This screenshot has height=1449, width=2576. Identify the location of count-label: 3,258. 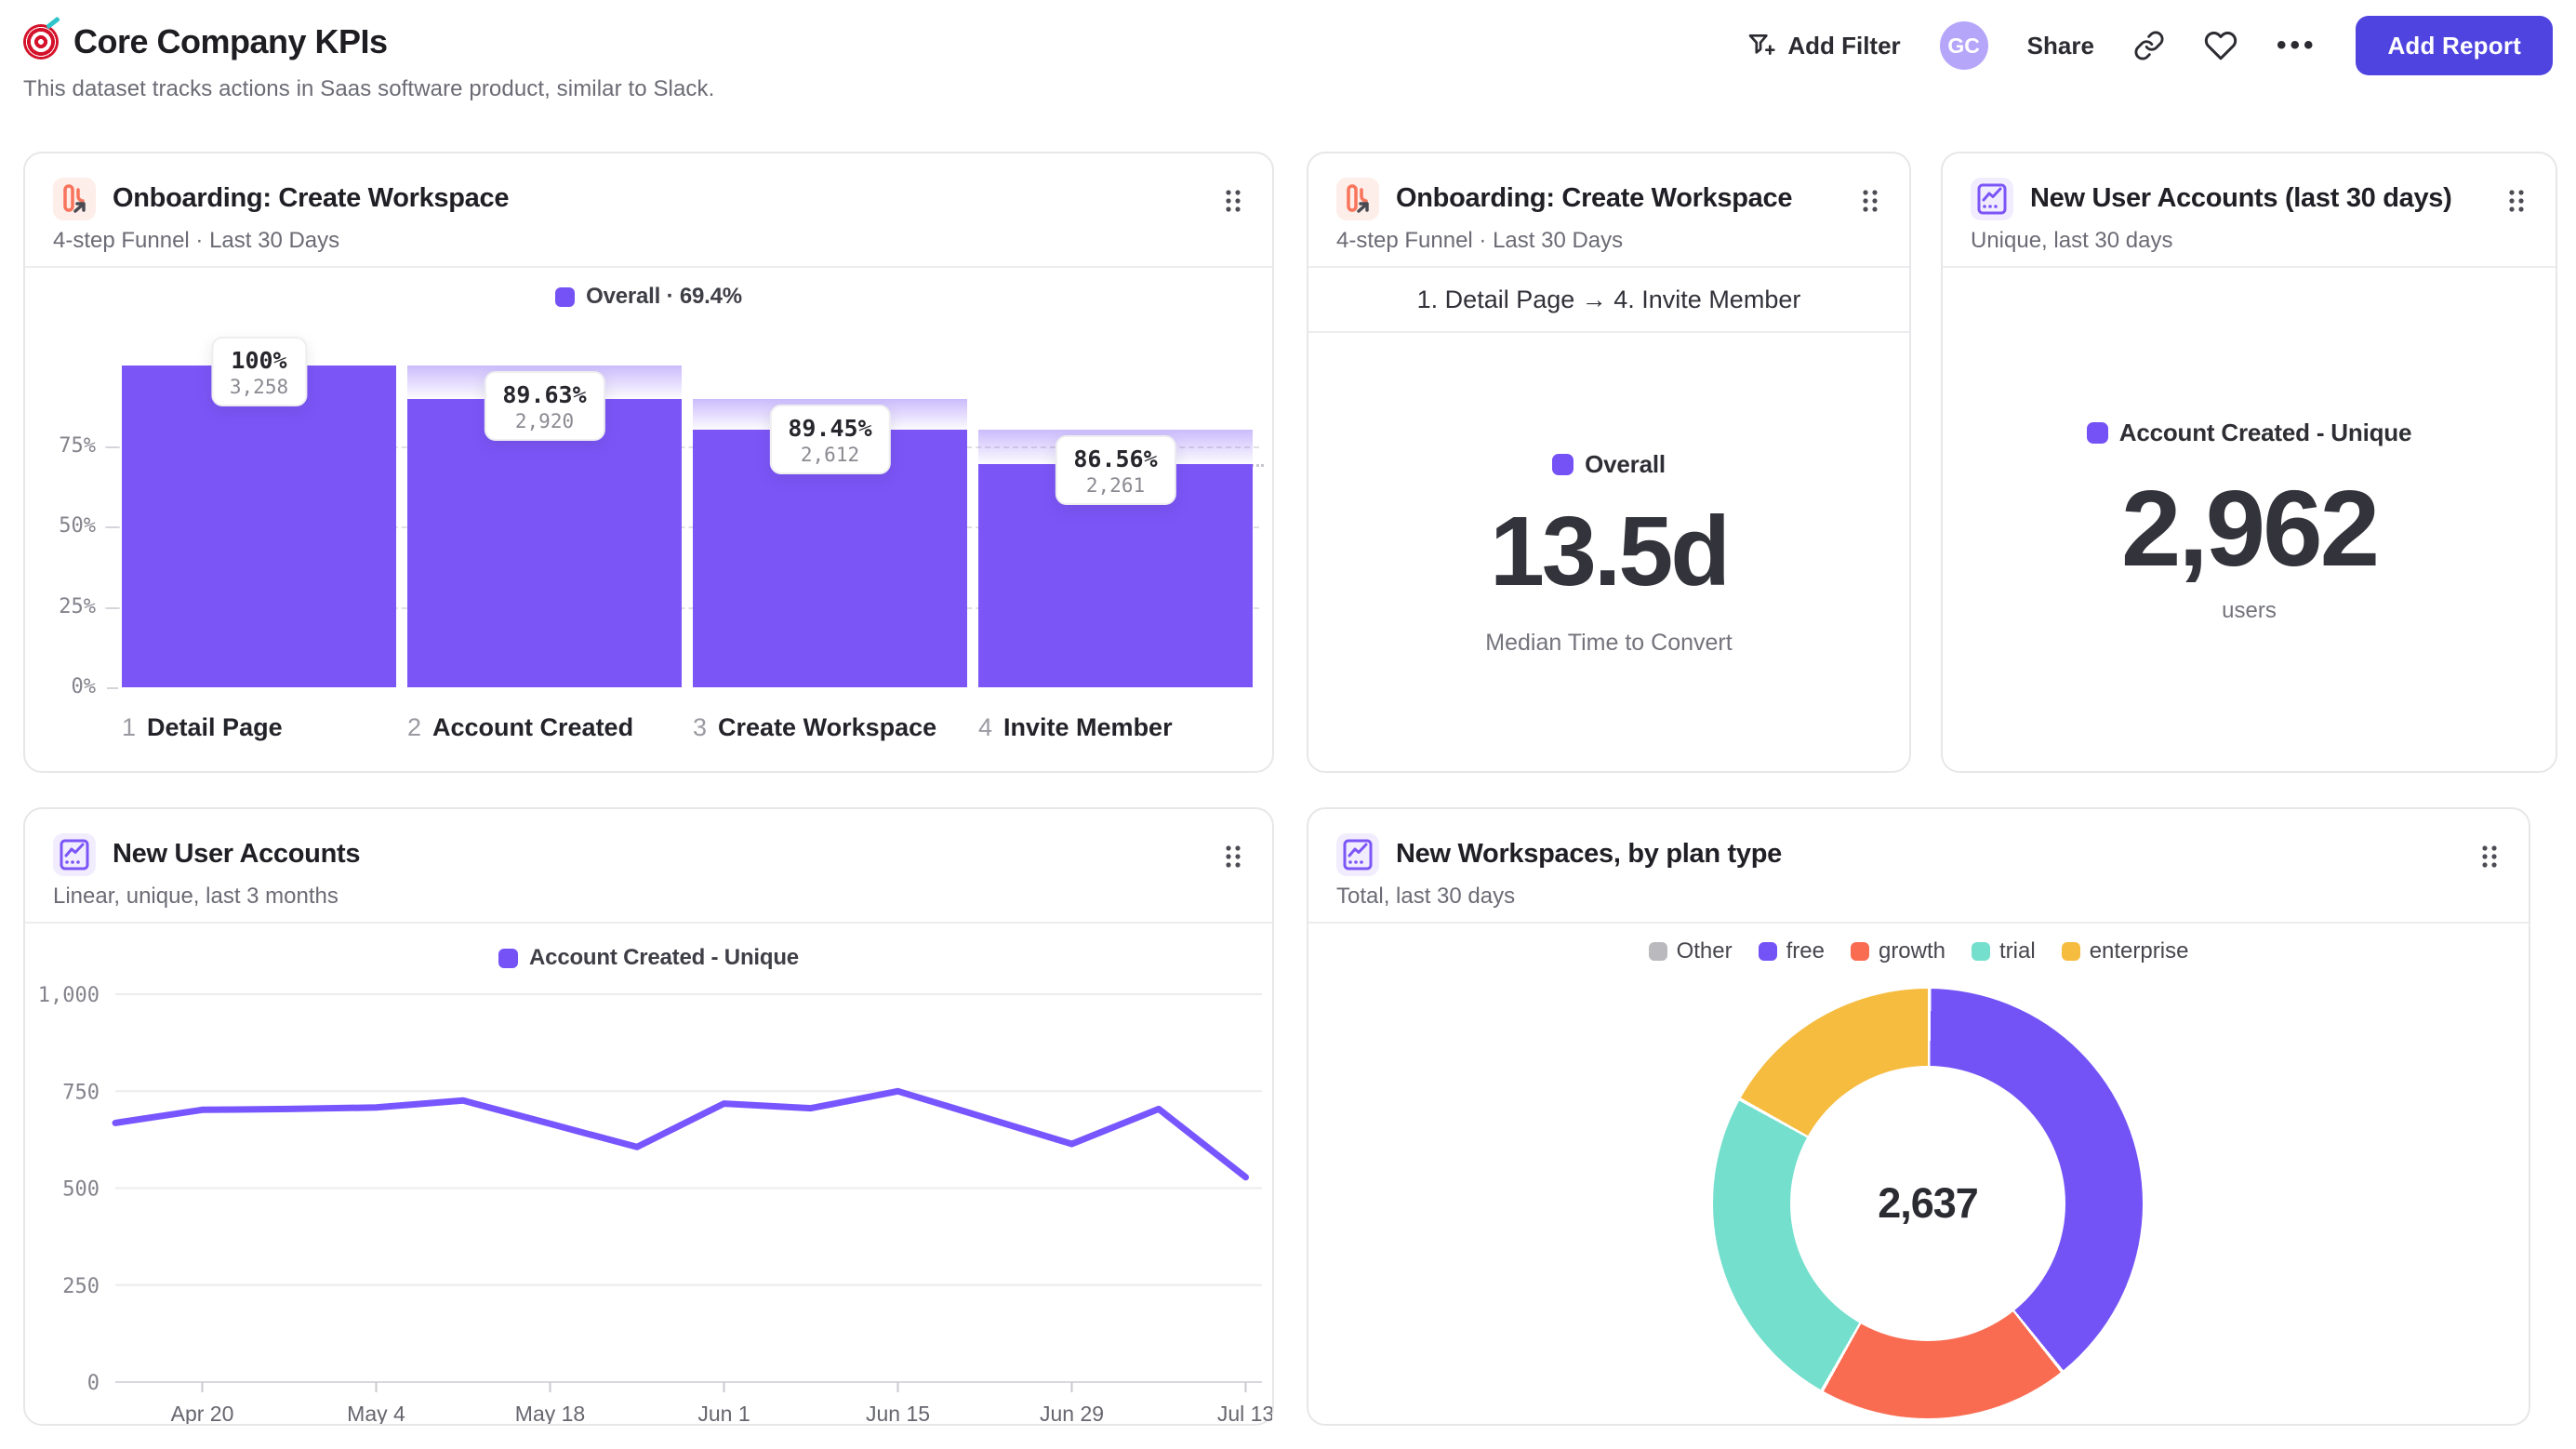
(259, 387).